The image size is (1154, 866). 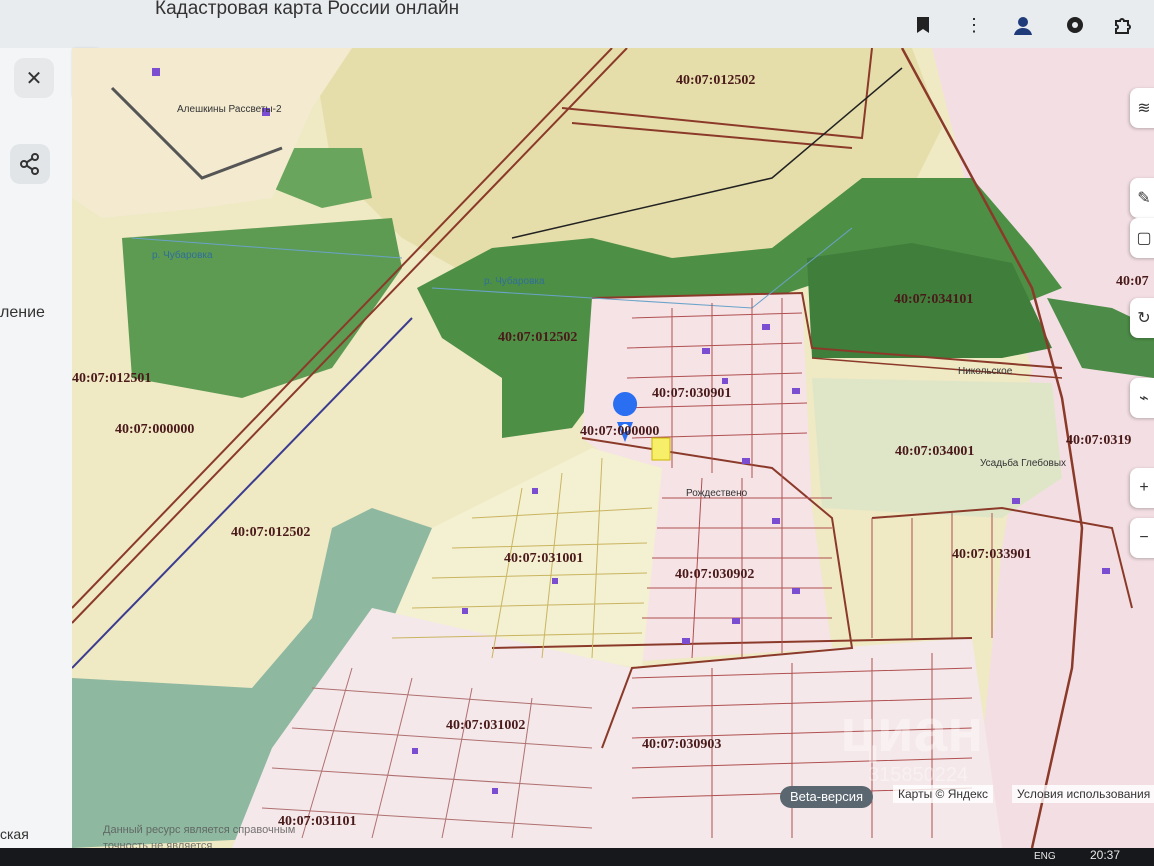 I want to click on close-icon: ✕, so click(x=34, y=78).